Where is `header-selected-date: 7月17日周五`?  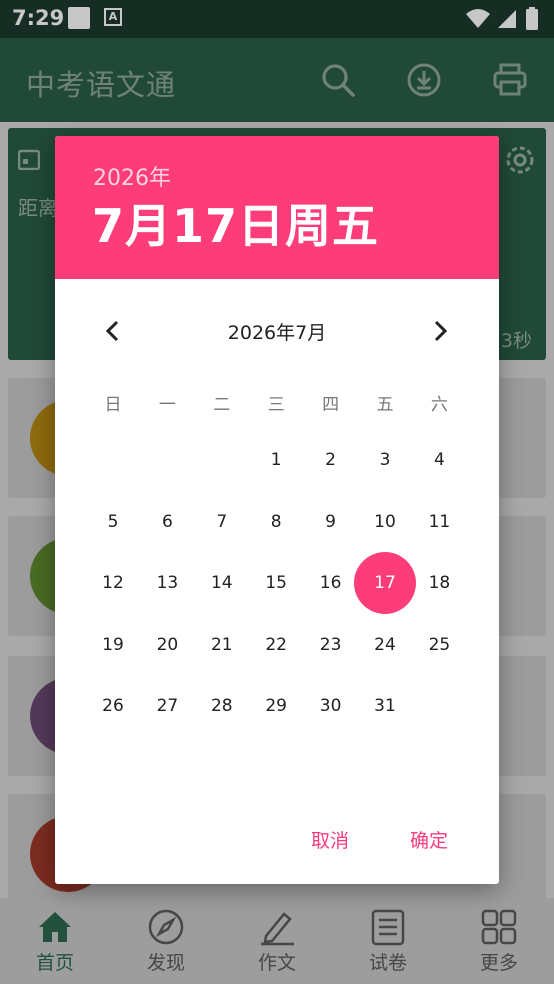
header-selected-date: 7月17日周五 is located at coordinates (235, 223).